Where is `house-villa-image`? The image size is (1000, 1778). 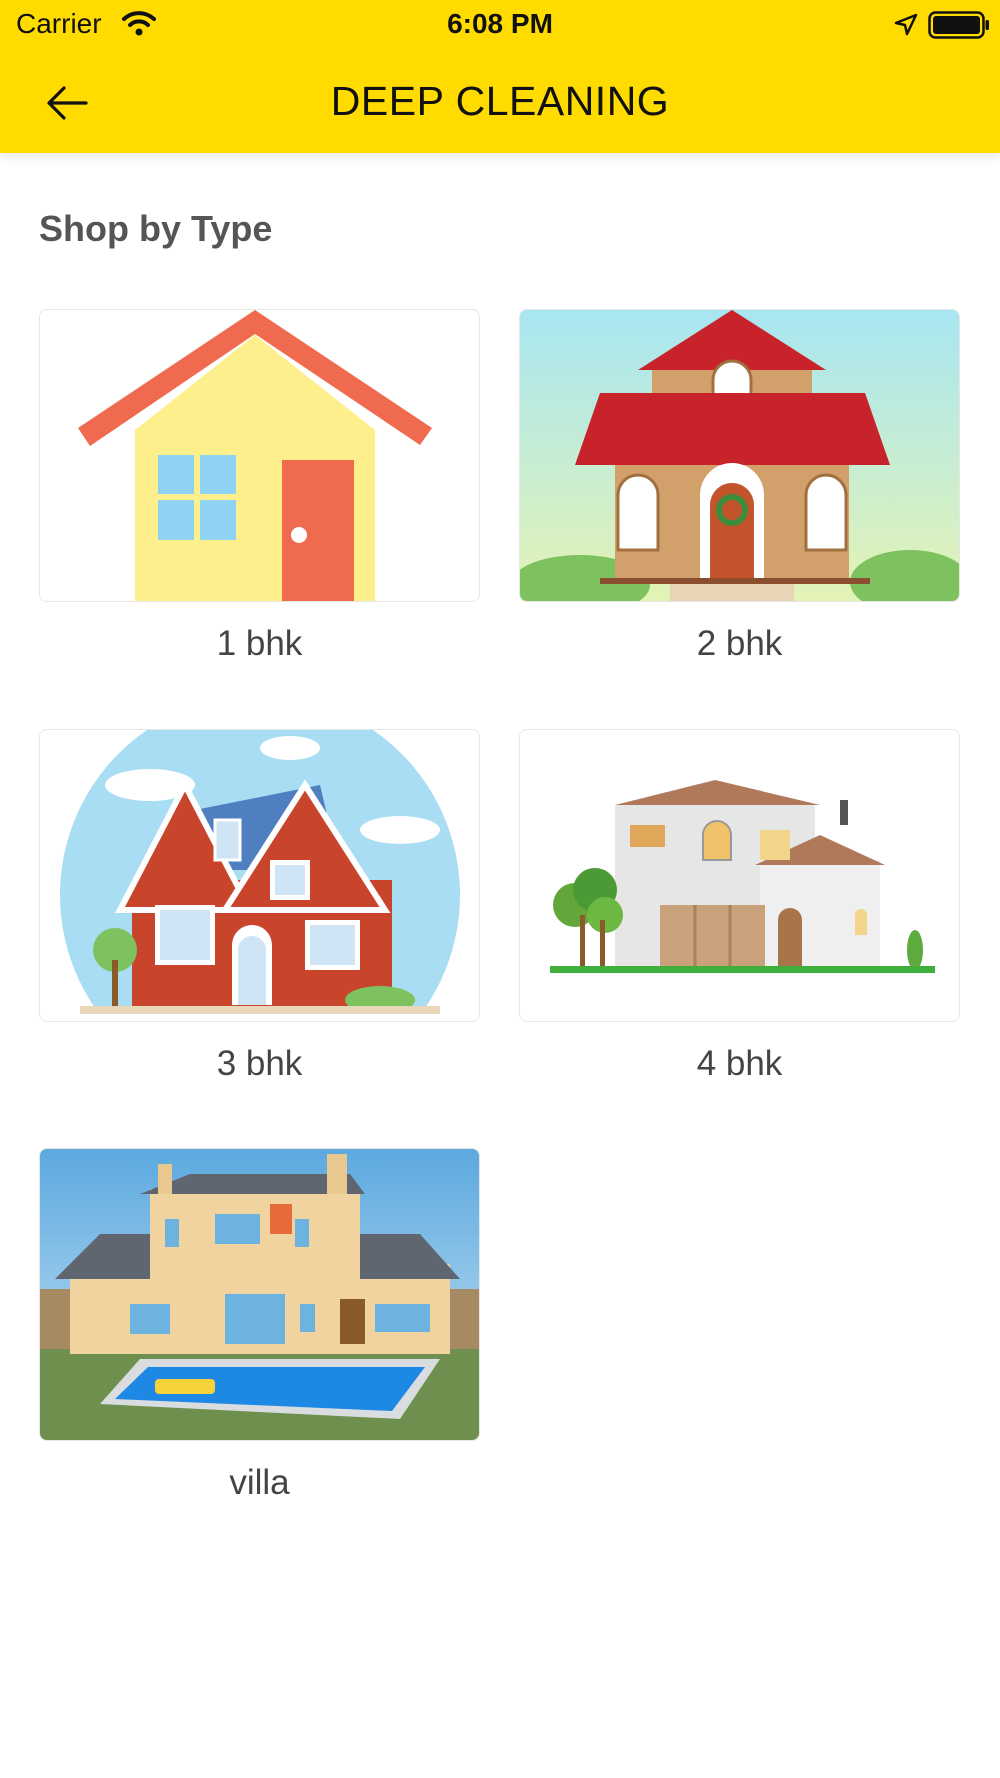 house-villa-image is located at coordinates (259, 1294).